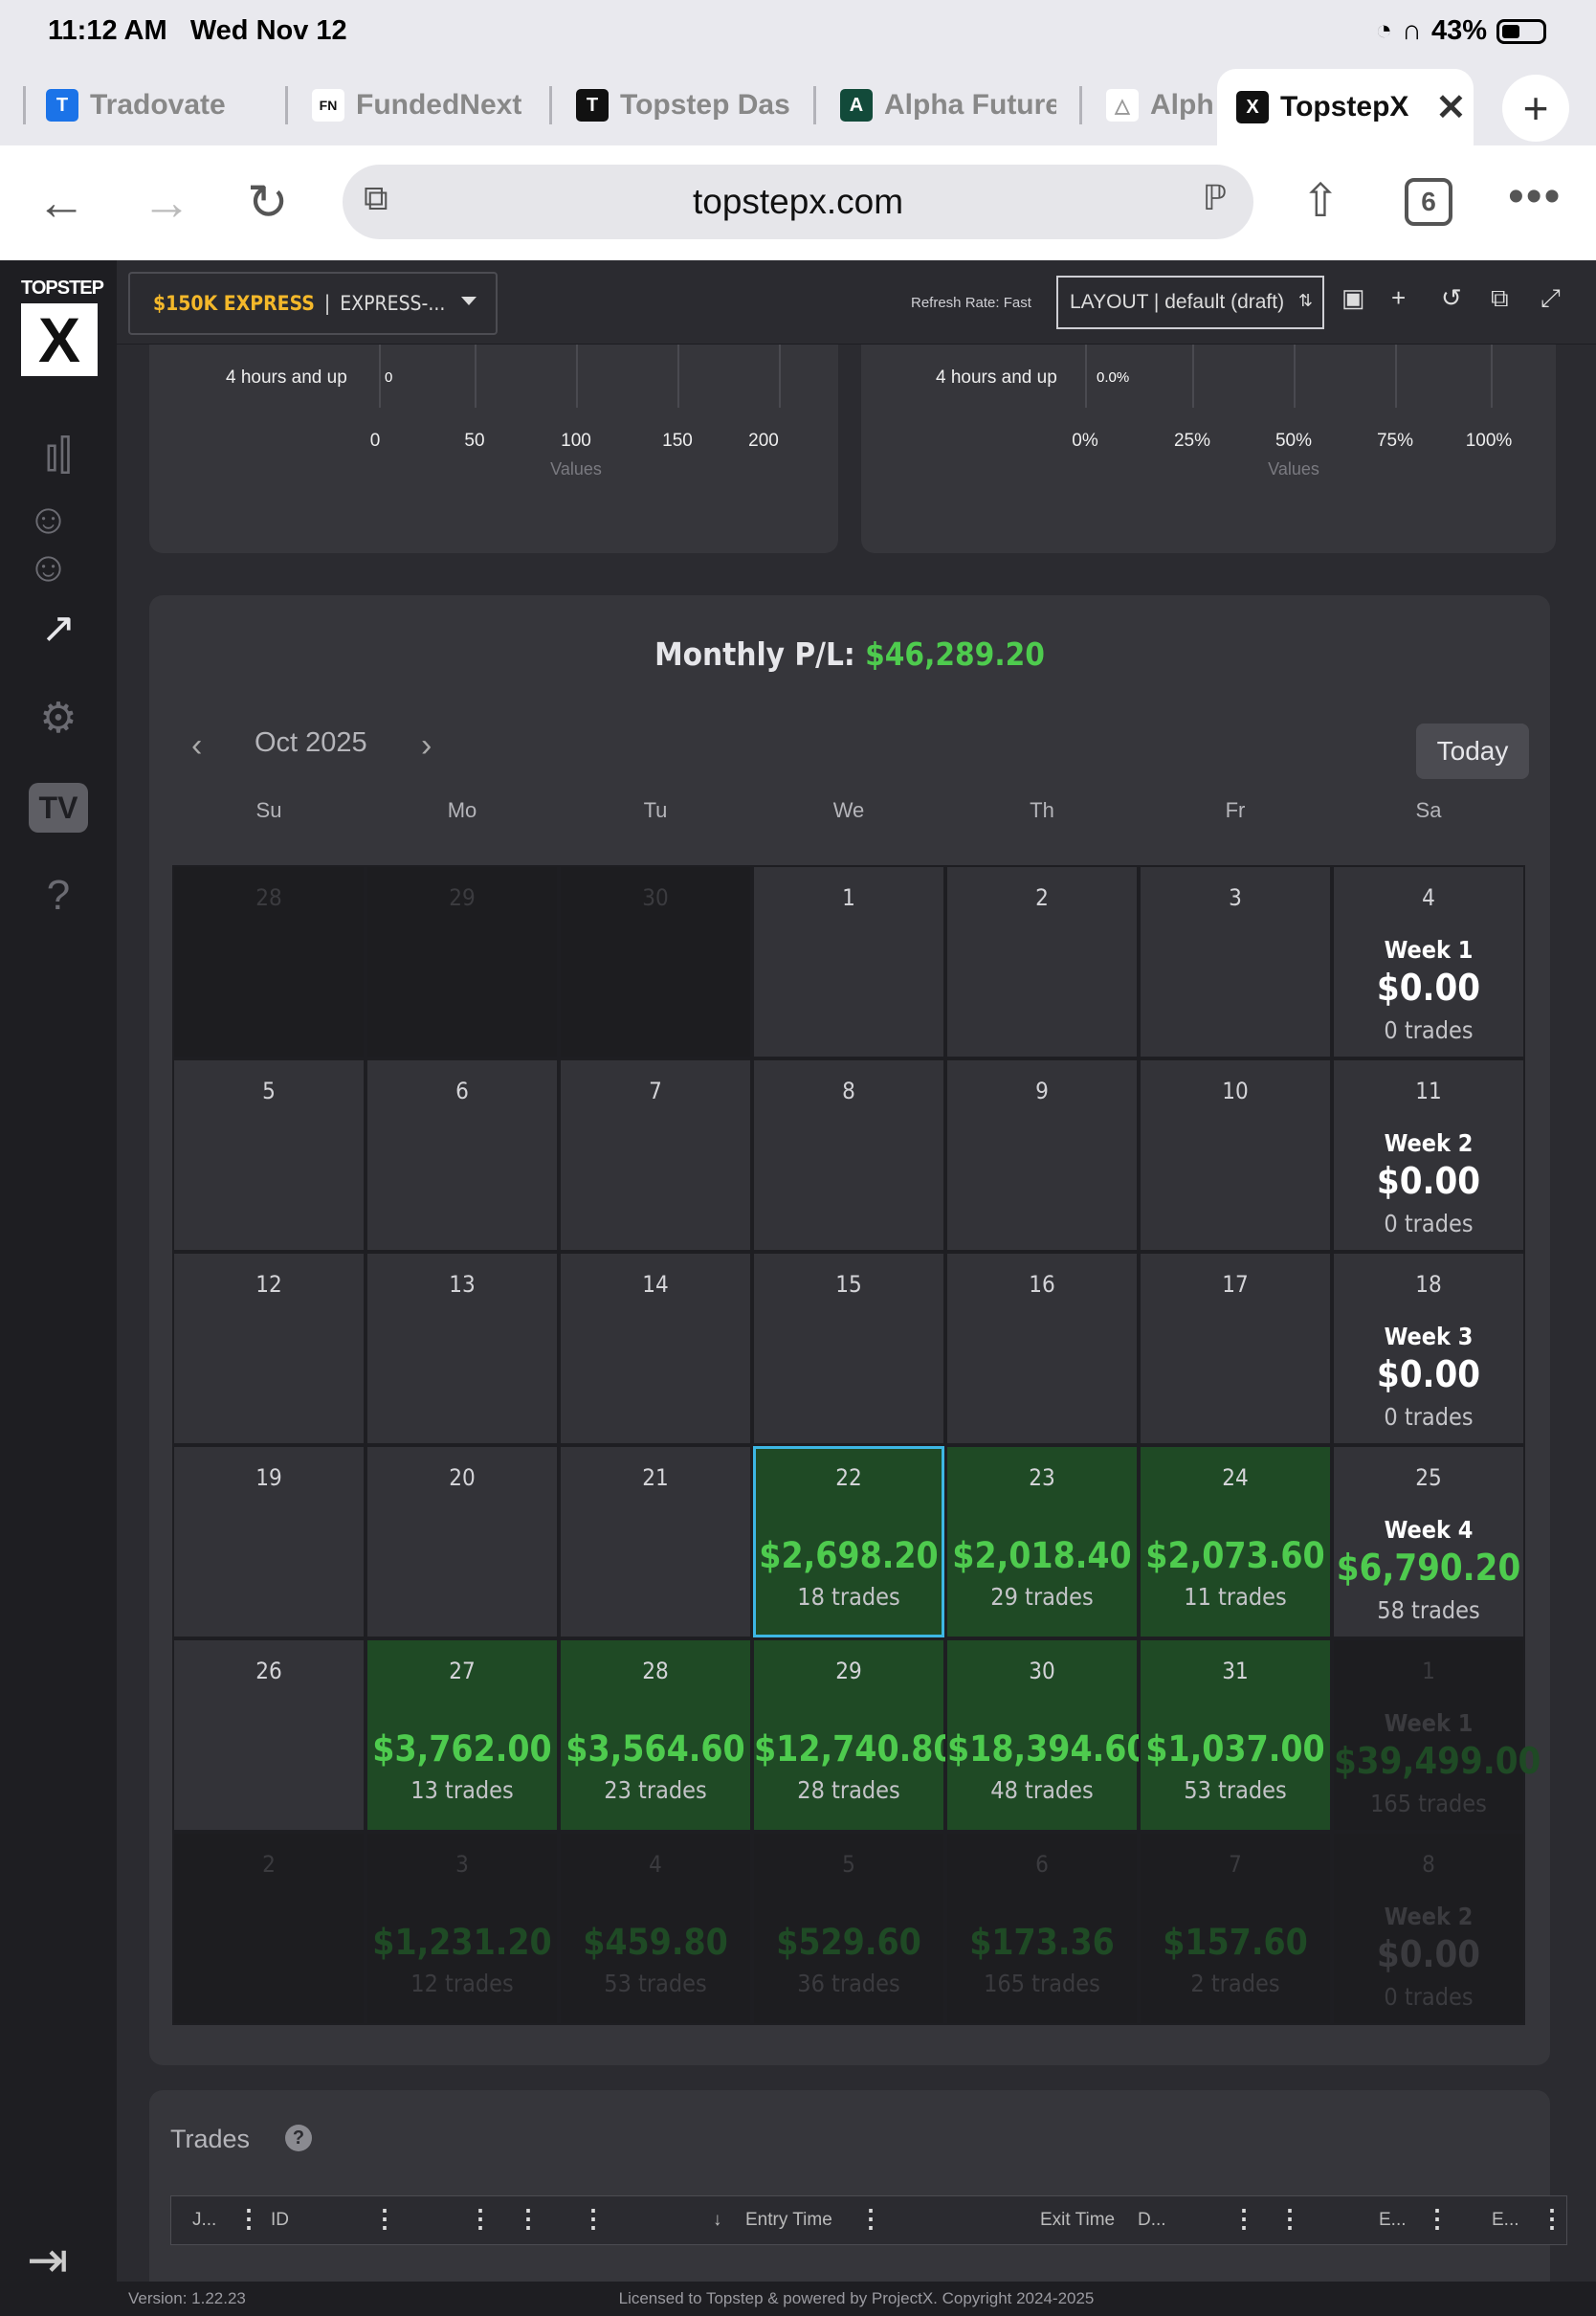 This screenshot has width=1596, height=2316. What do you see at coordinates (656, 1735) in the screenshot?
I see `calendar-day: 28 $3,564.60 23 trades` at bounding box center [656, 1735].